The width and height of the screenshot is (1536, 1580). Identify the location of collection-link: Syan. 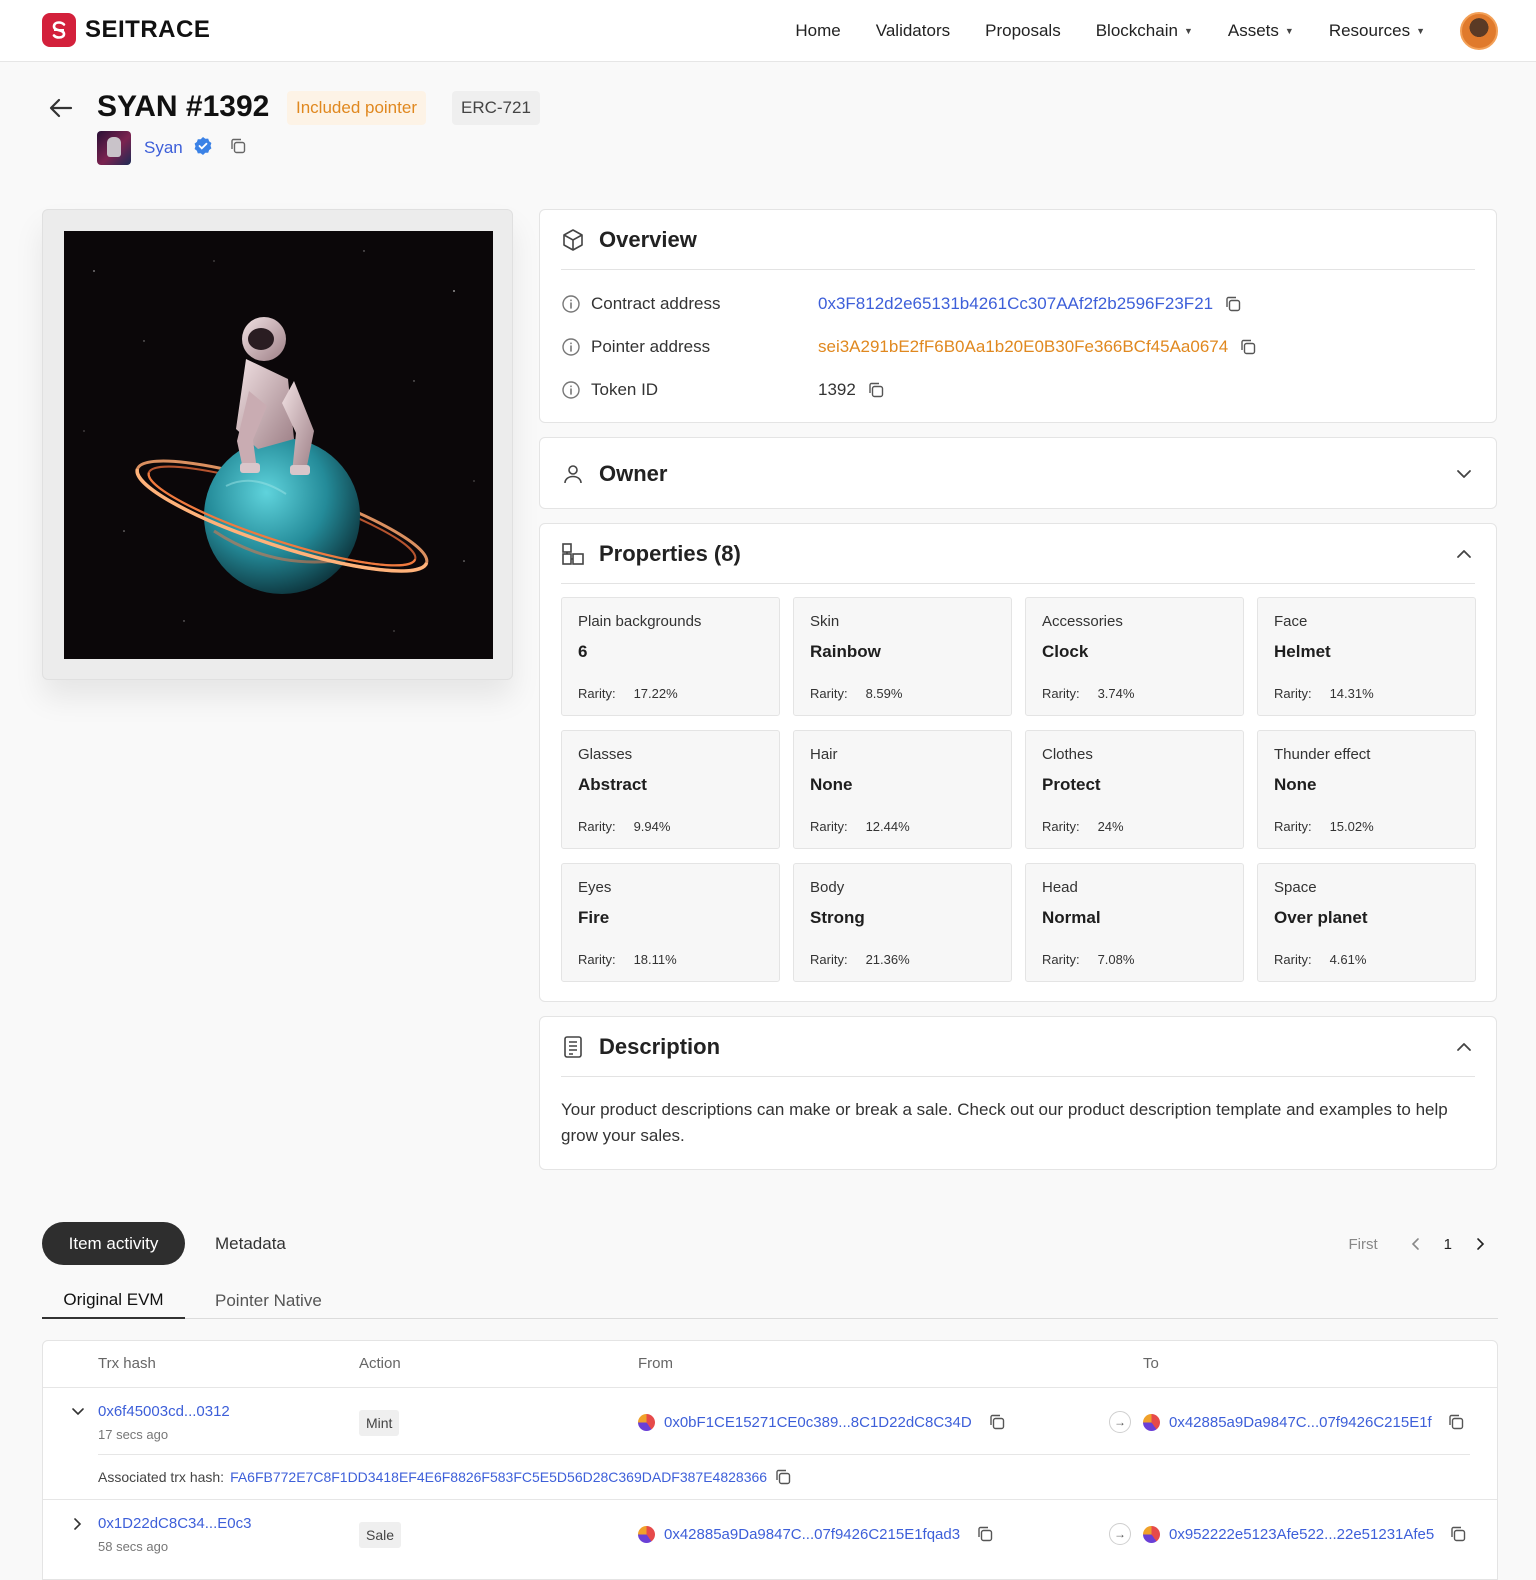
(163, 148).